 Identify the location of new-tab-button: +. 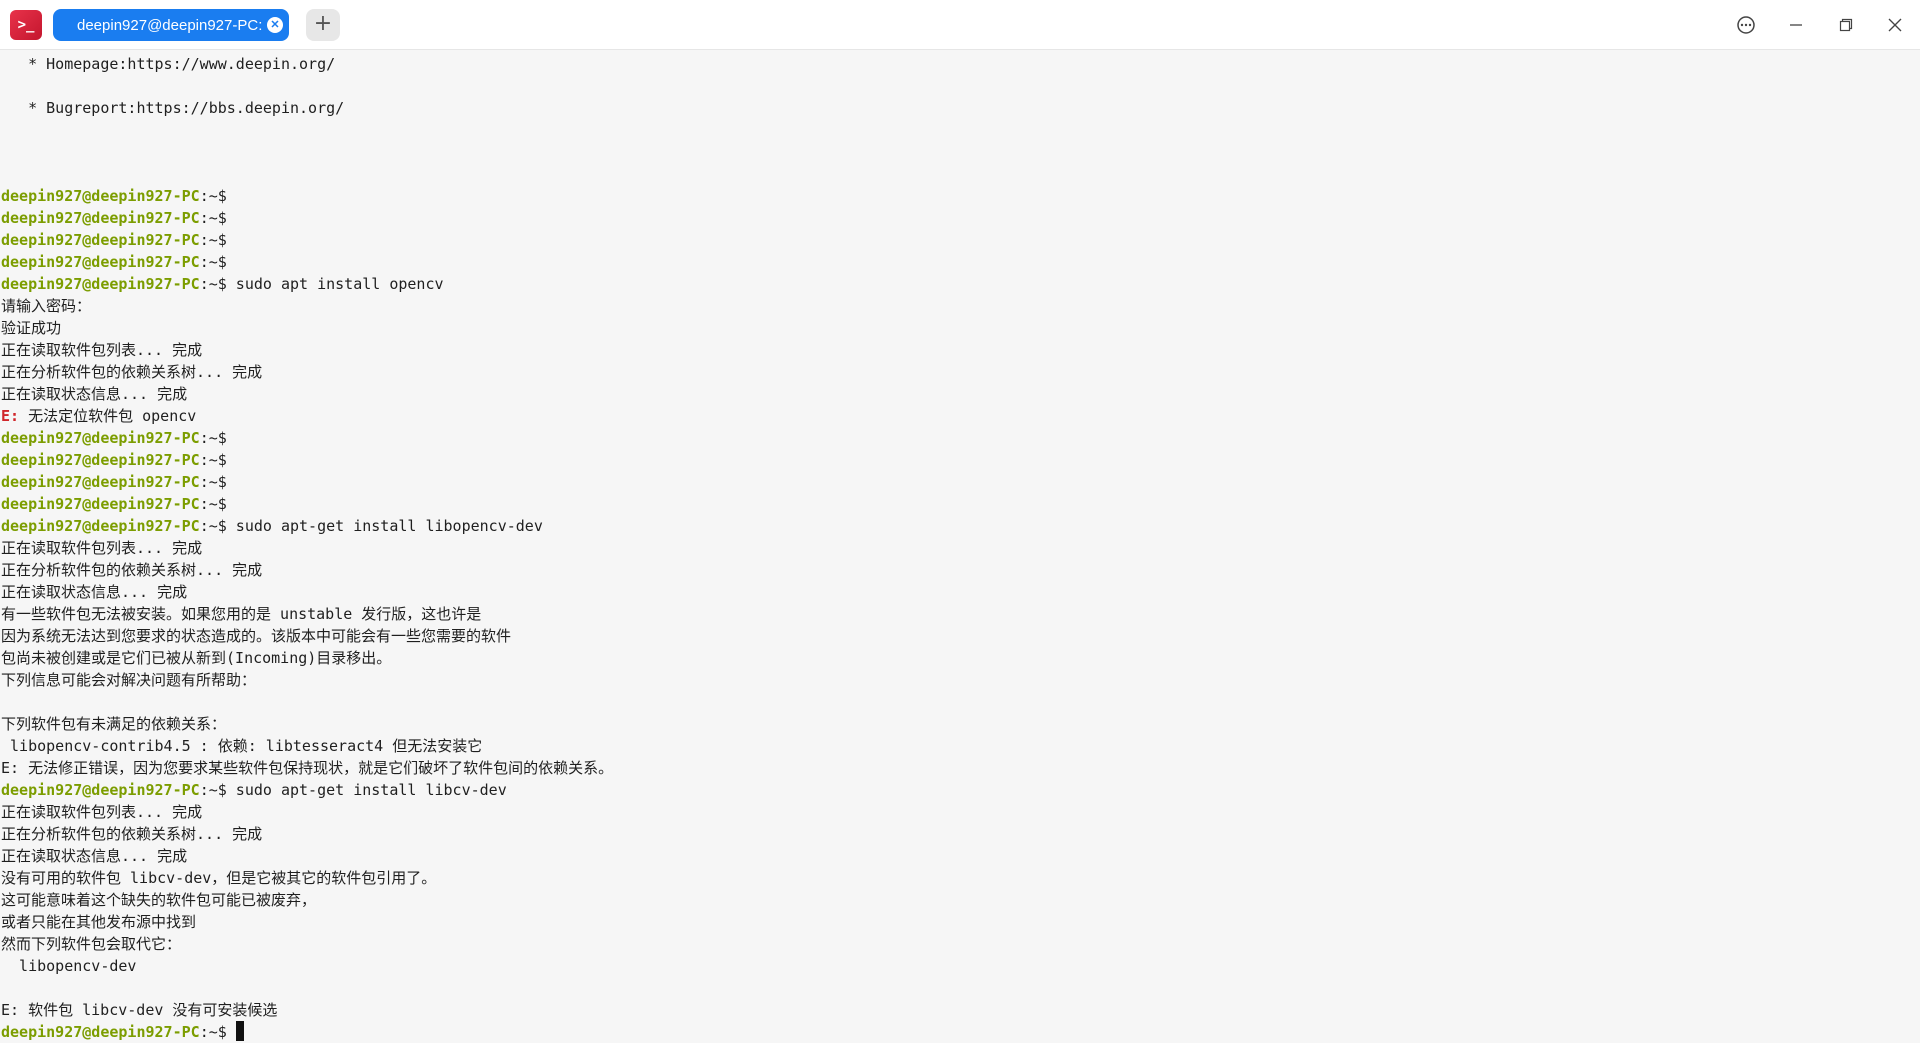
(323, 25).